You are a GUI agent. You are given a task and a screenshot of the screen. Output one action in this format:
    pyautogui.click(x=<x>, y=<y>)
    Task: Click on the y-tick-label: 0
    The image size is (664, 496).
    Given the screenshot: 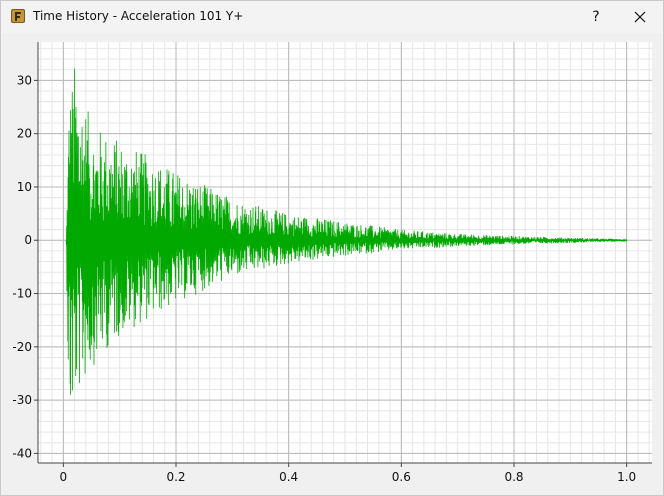 What is the action you would take?
    pyautogui.click(x=28, y=240)
    